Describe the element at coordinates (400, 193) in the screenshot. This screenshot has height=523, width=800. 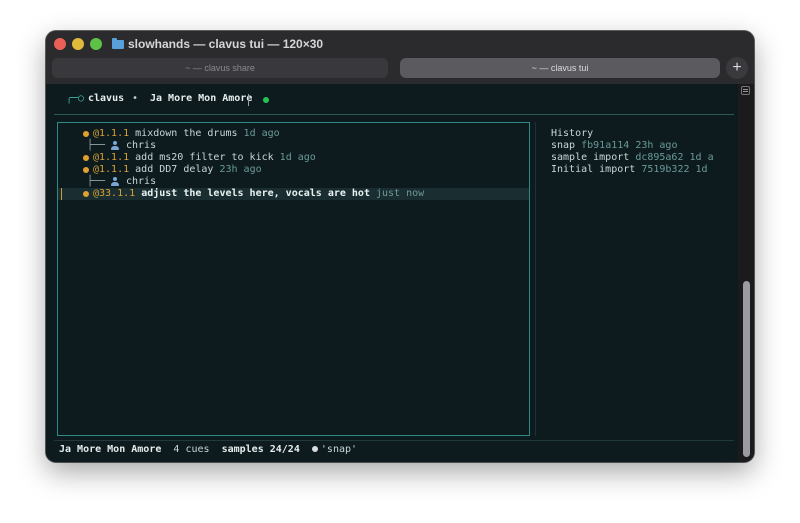
I see `cue-time: just now` at that location.